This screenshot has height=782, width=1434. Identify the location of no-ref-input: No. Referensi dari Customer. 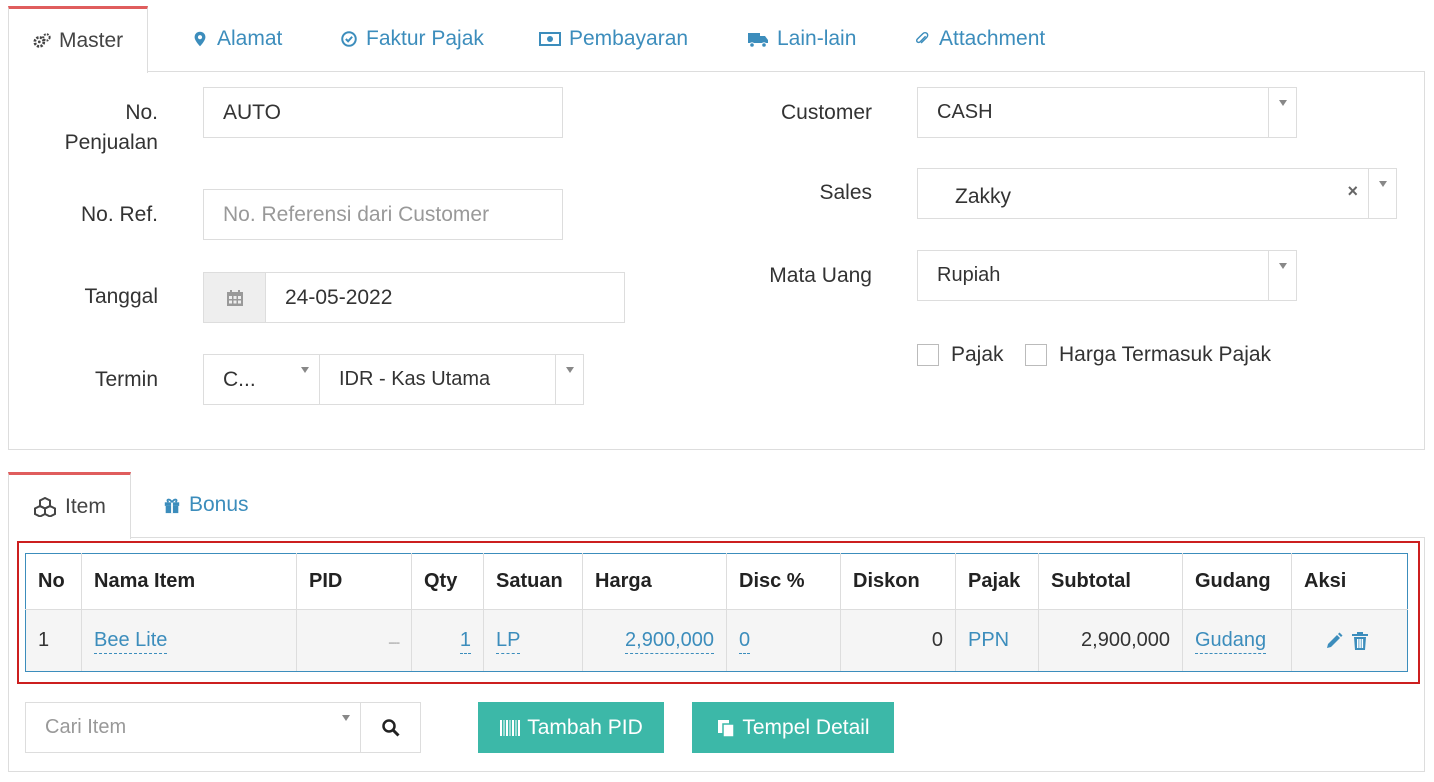
(383, 214).